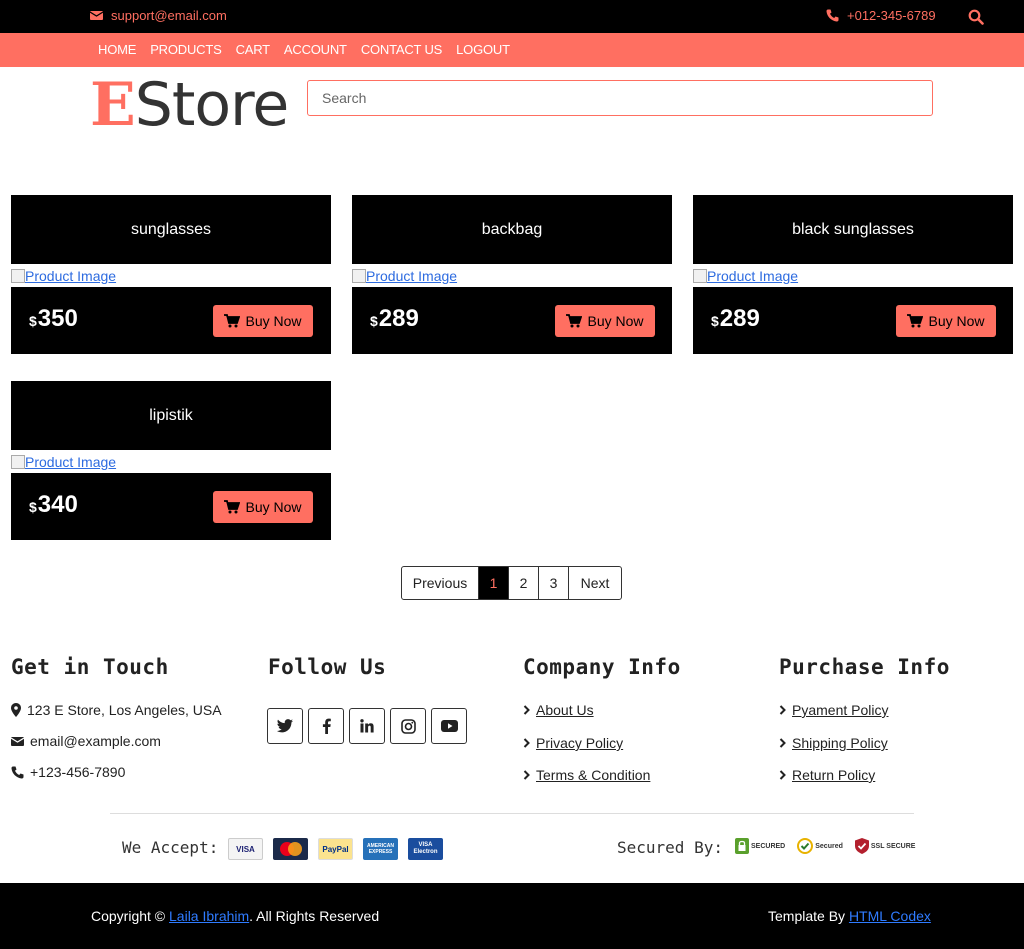  What do you see at coordinates (315, 49) in the screenshot?
I see `nav-account: ACCOUNT` at bounding box center [315, 49].